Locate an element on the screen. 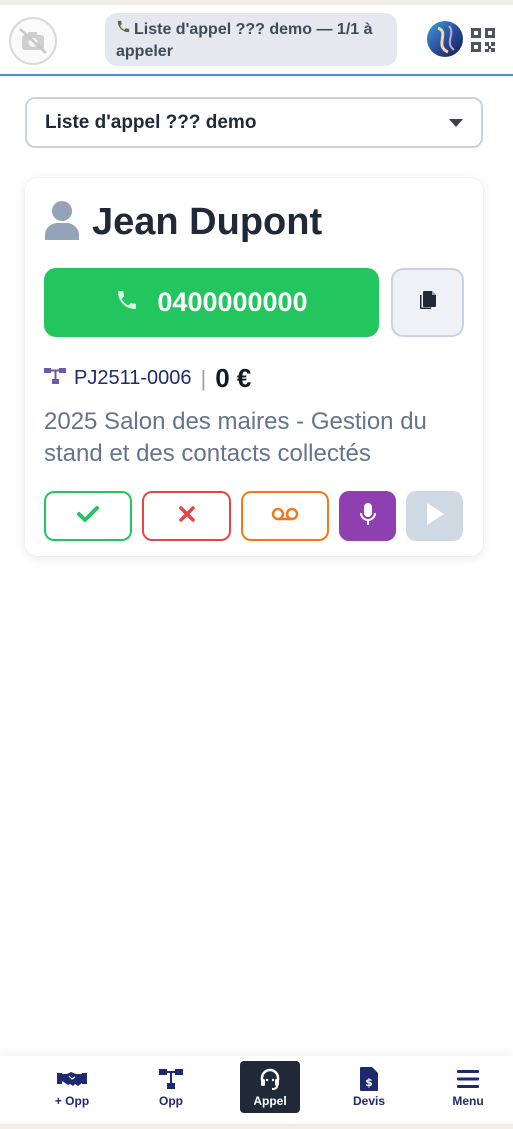  header-title: Liste d'appel ??? demo — 1/1 à appeler is located at coordinates (244, 40).